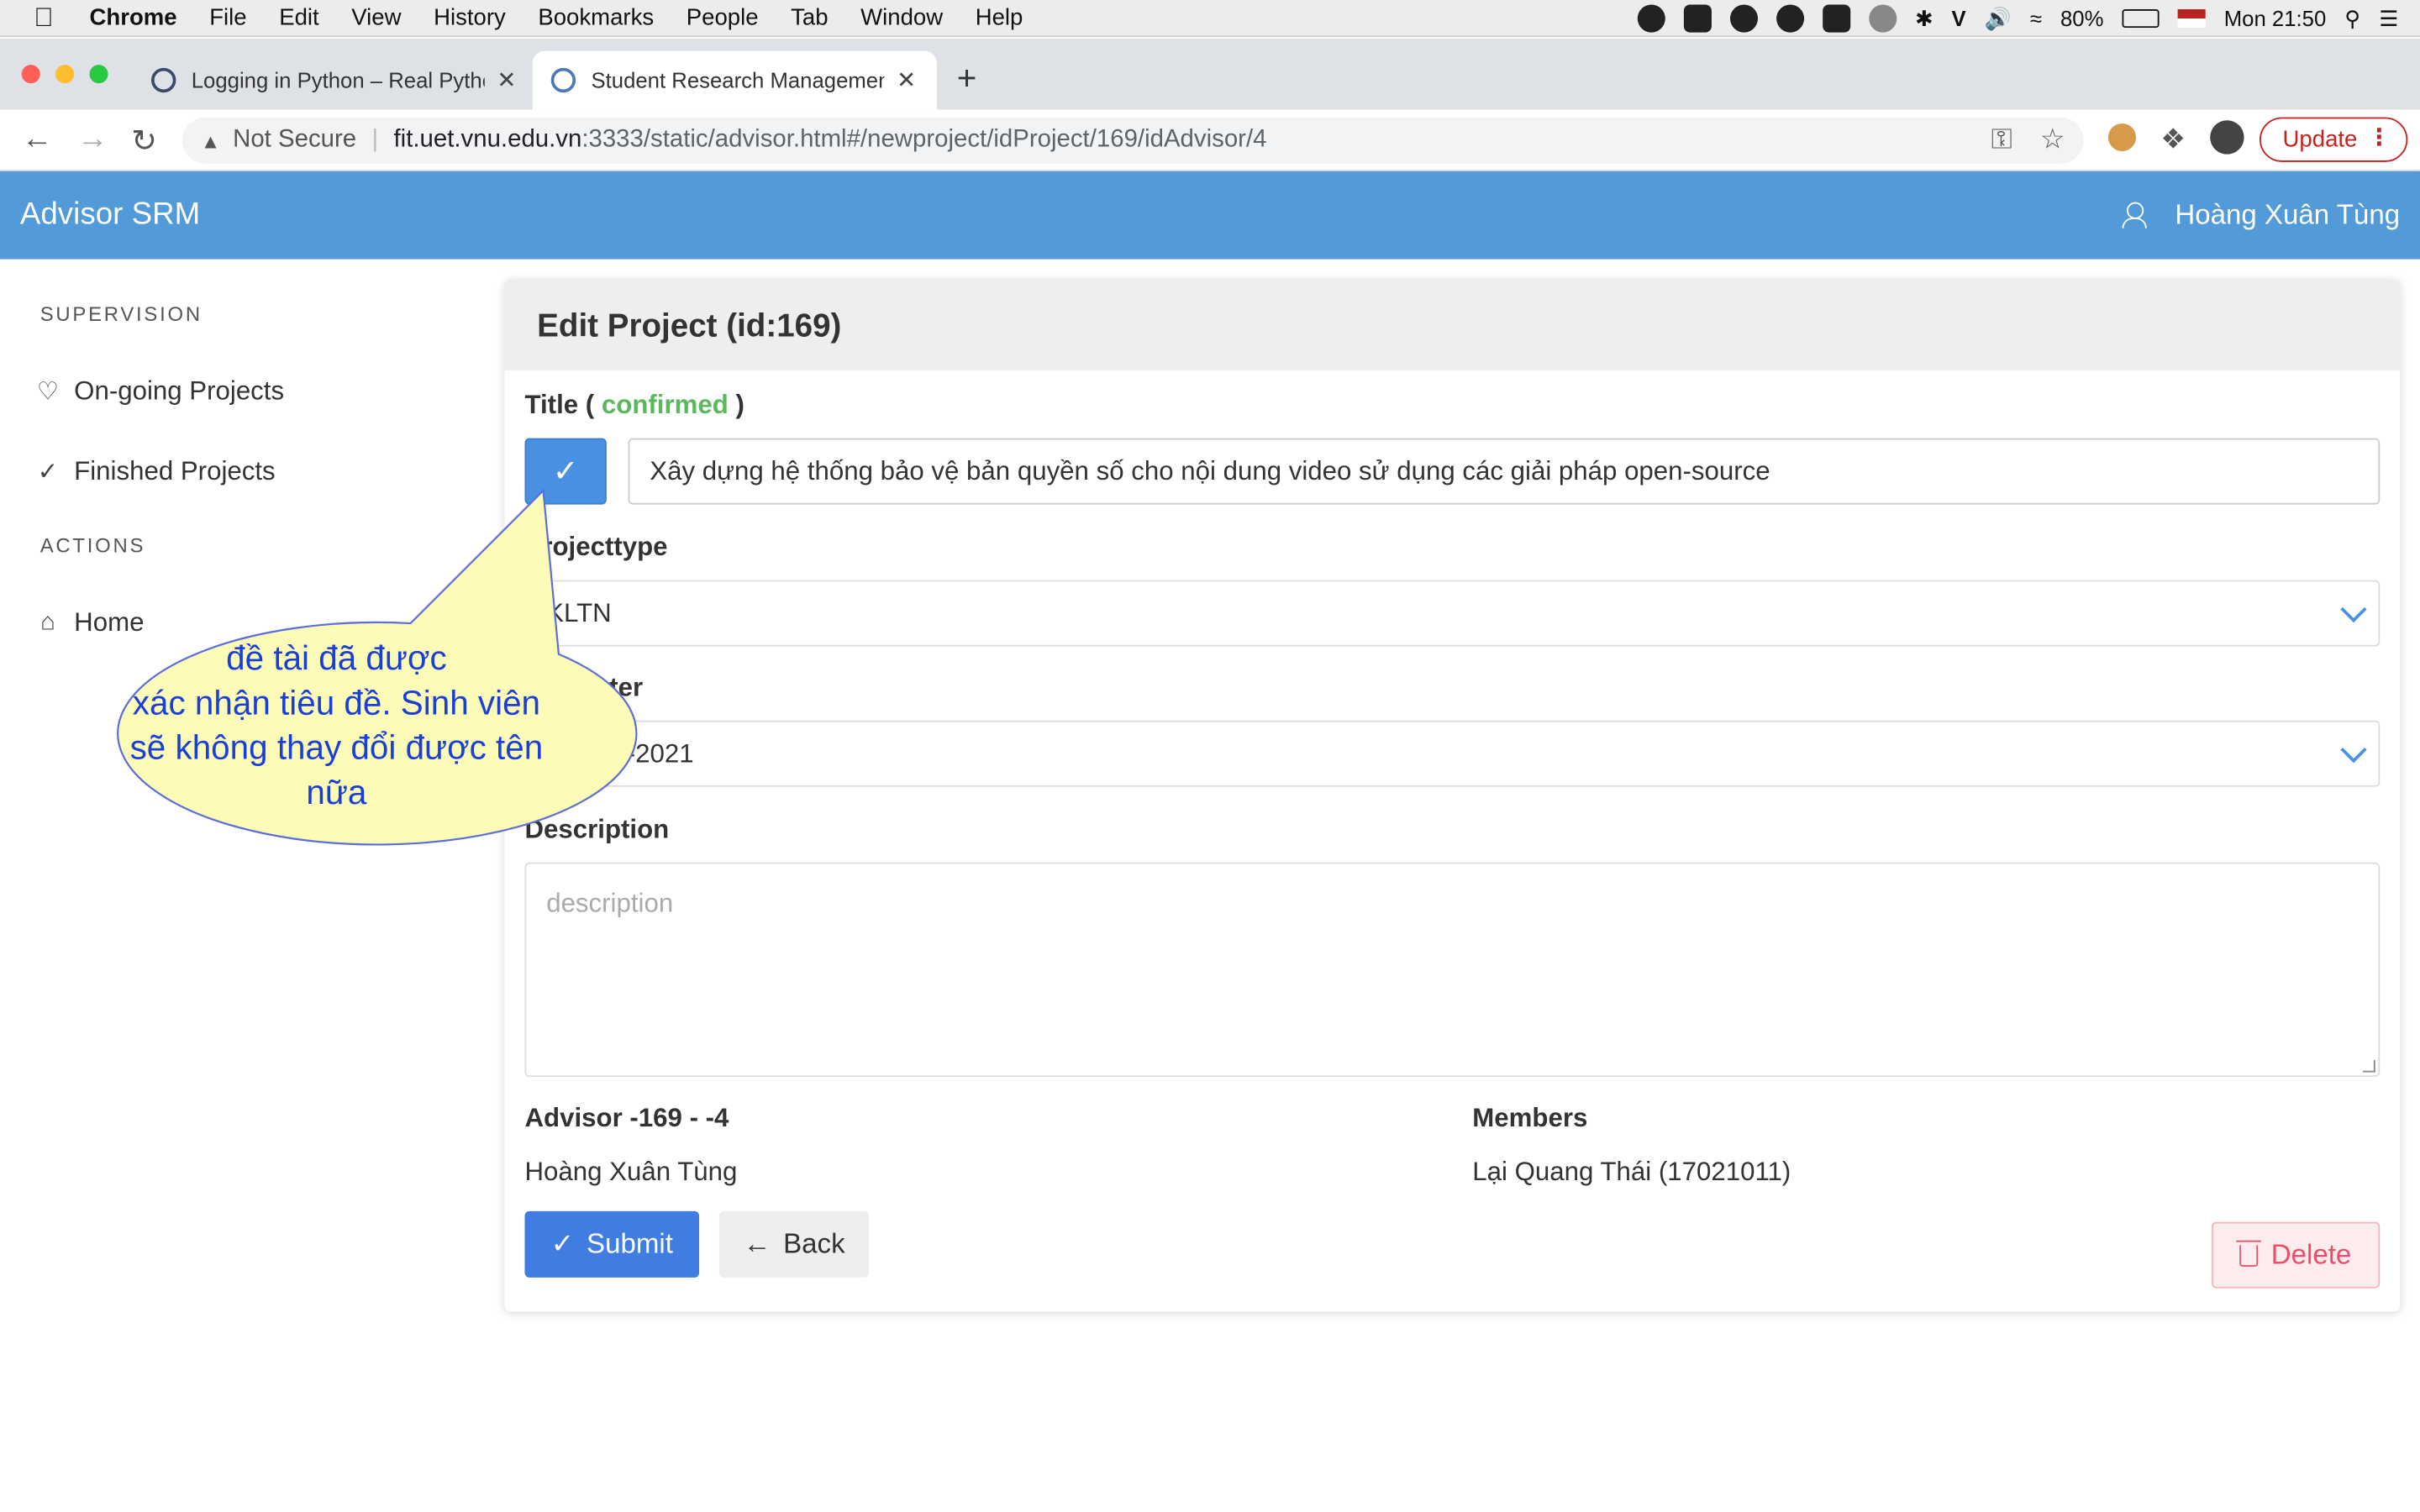 The image size is (2420, 1512). What do you see at coordinates (376, 18) in the screenshot?
I see `menu-view: View` at bounding box center [376, 18].